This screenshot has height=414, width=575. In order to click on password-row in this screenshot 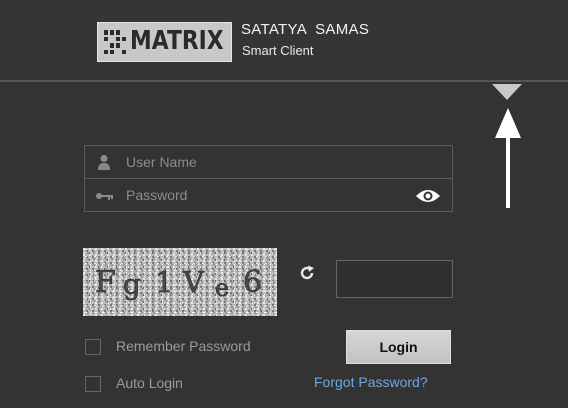, I will do `click(268, 195)`.